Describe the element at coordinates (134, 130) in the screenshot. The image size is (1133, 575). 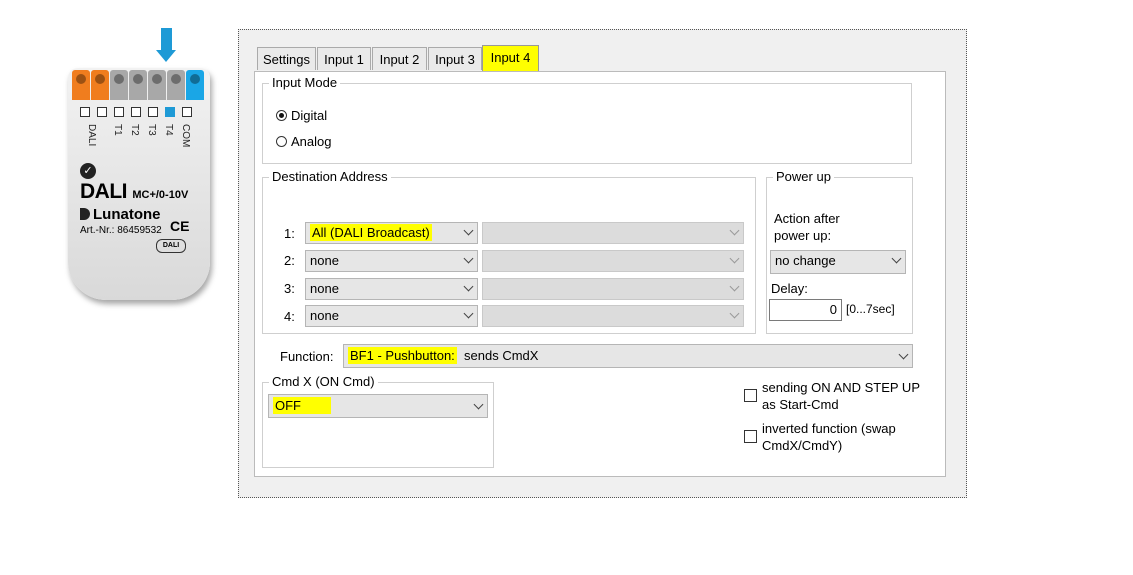
I see `terminal-label-t2: T2` at that location.